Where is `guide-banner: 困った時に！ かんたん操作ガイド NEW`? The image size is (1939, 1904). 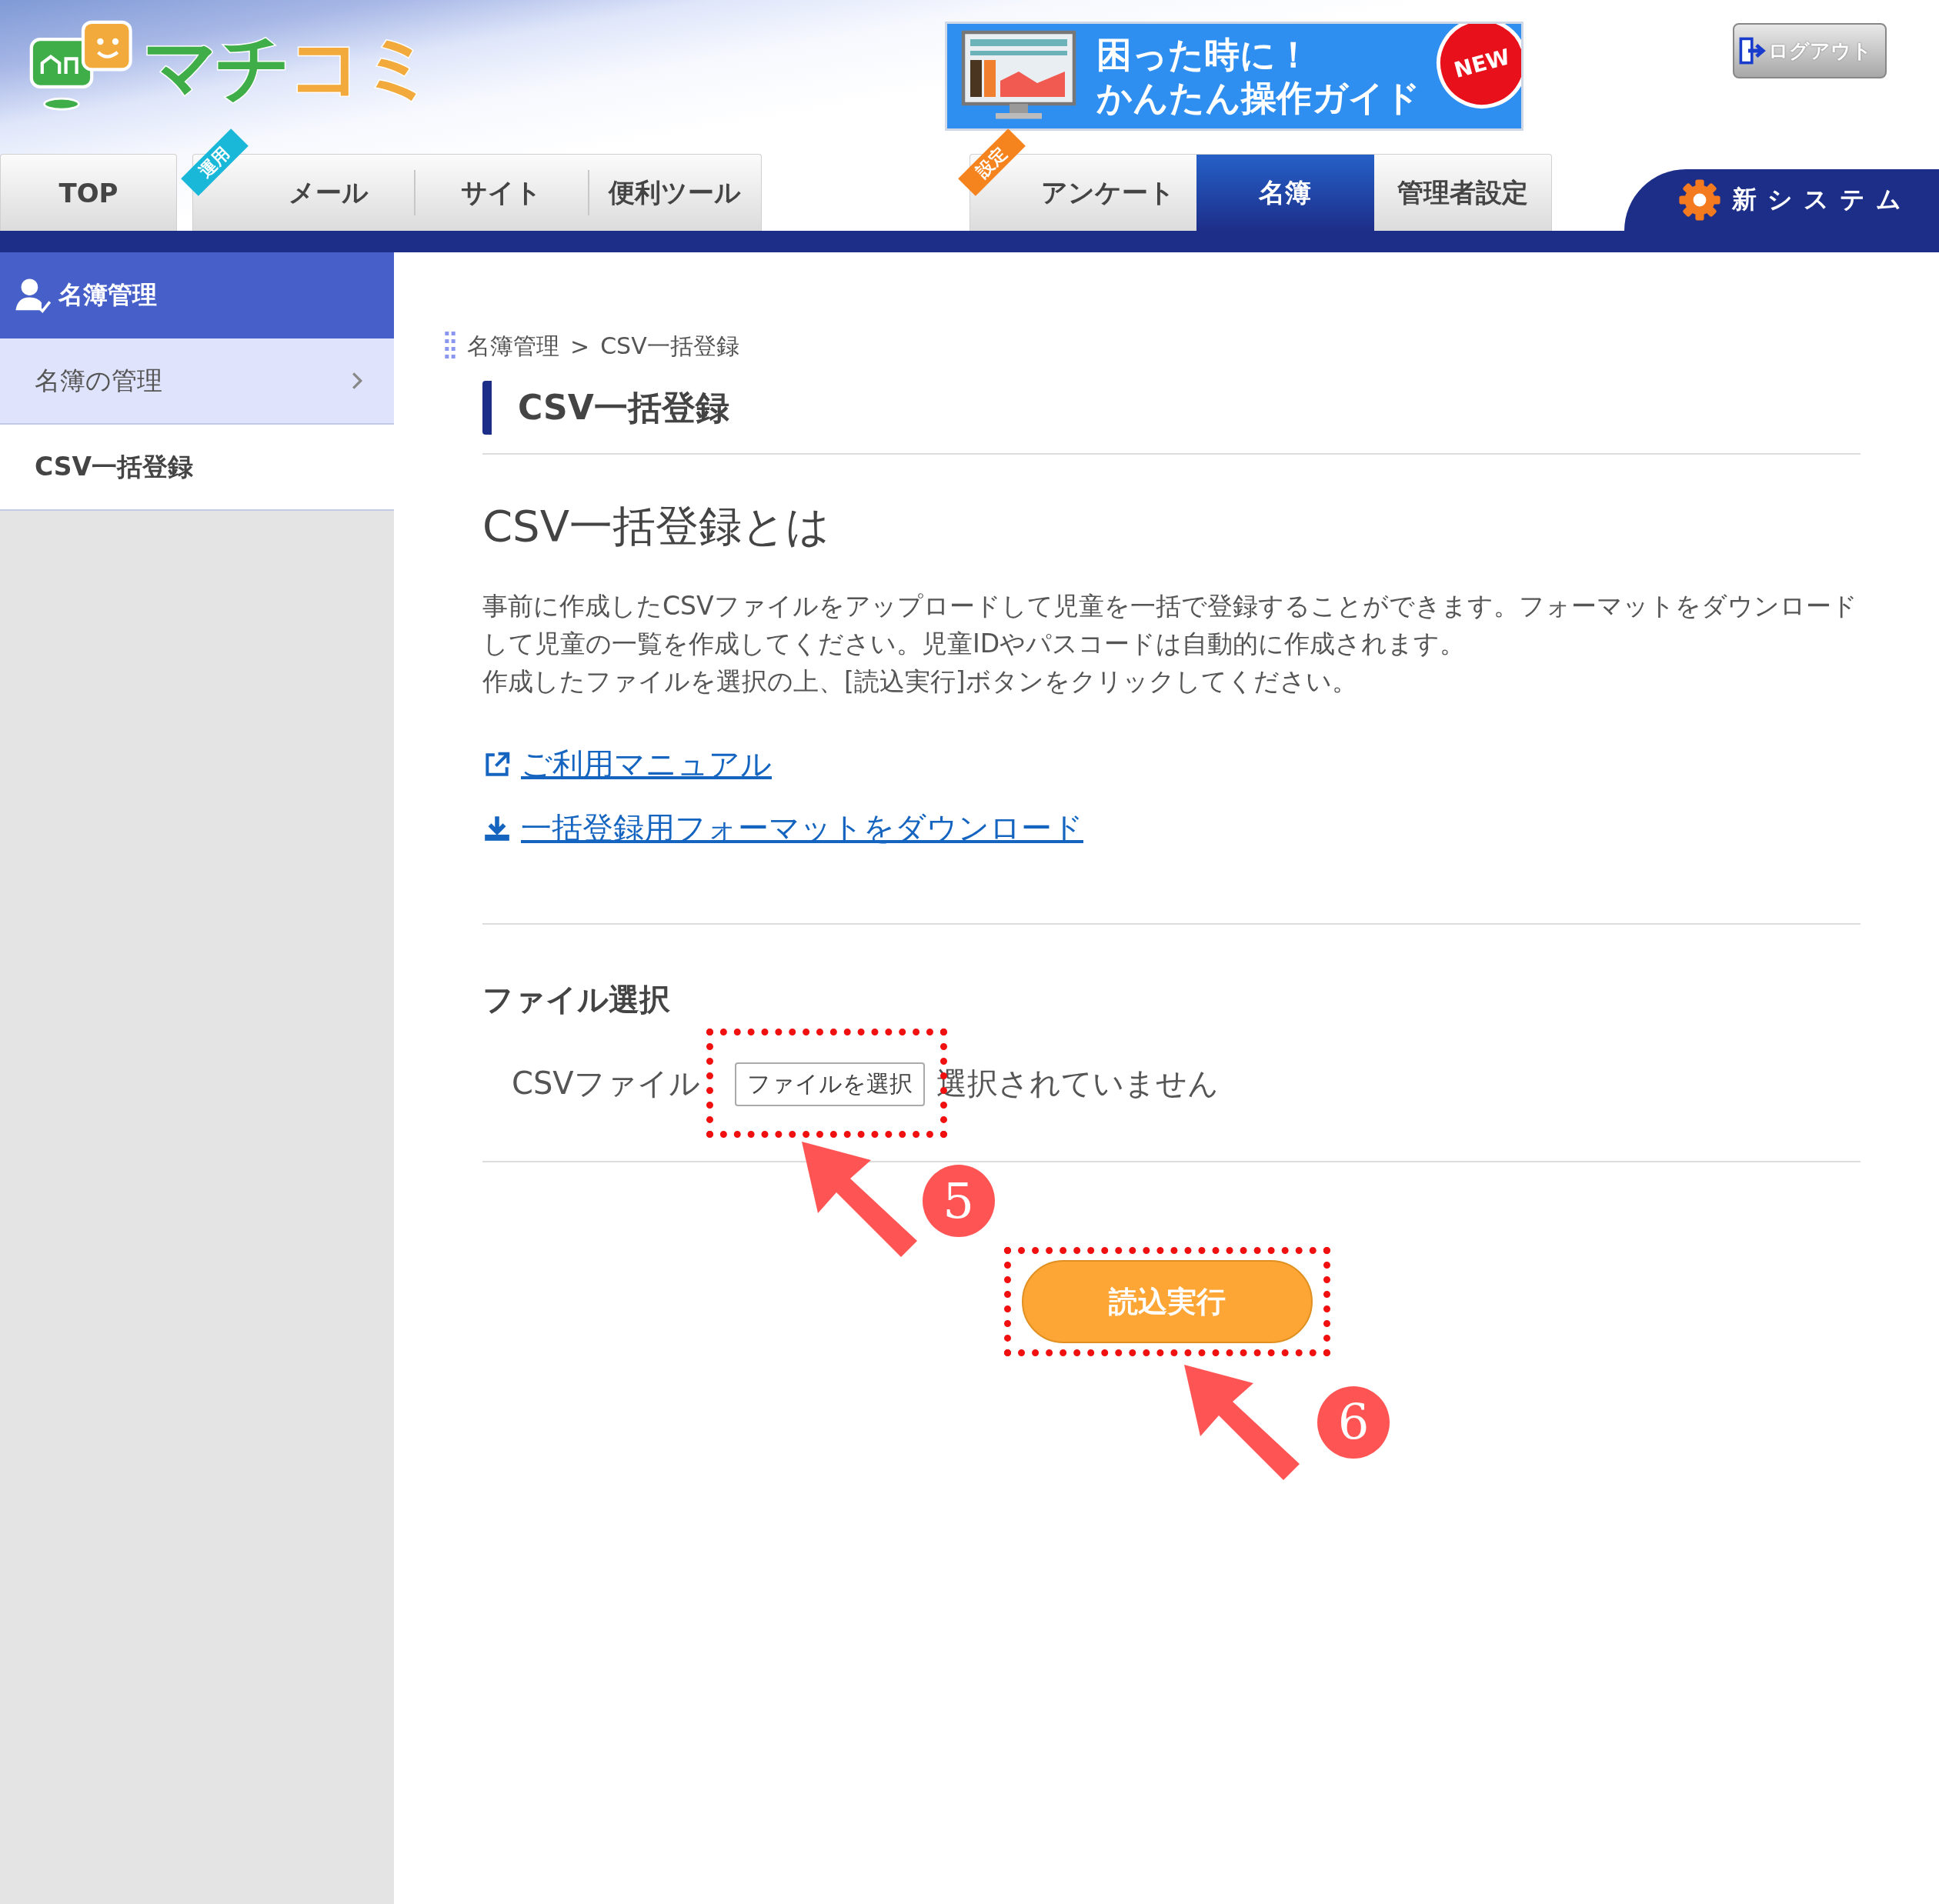 guide-banner: 困った時に！ かんたん操作ガイド NEW is located at coordinates (1234, 76).